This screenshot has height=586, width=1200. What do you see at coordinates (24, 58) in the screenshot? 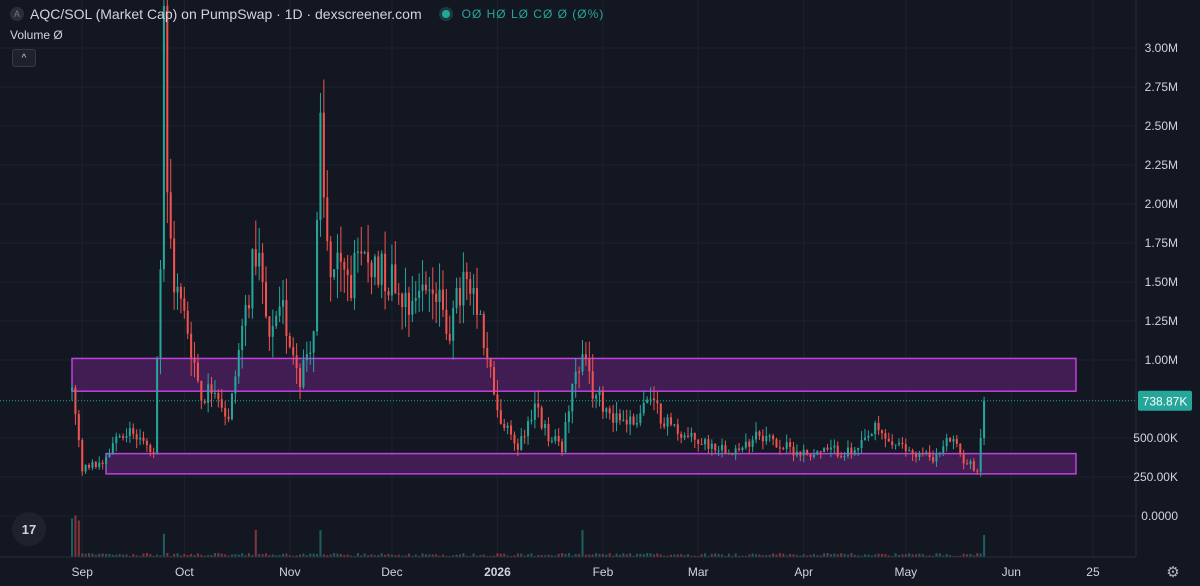
I see `collapse-legend-button: ^` at bounding box center [24, 58].